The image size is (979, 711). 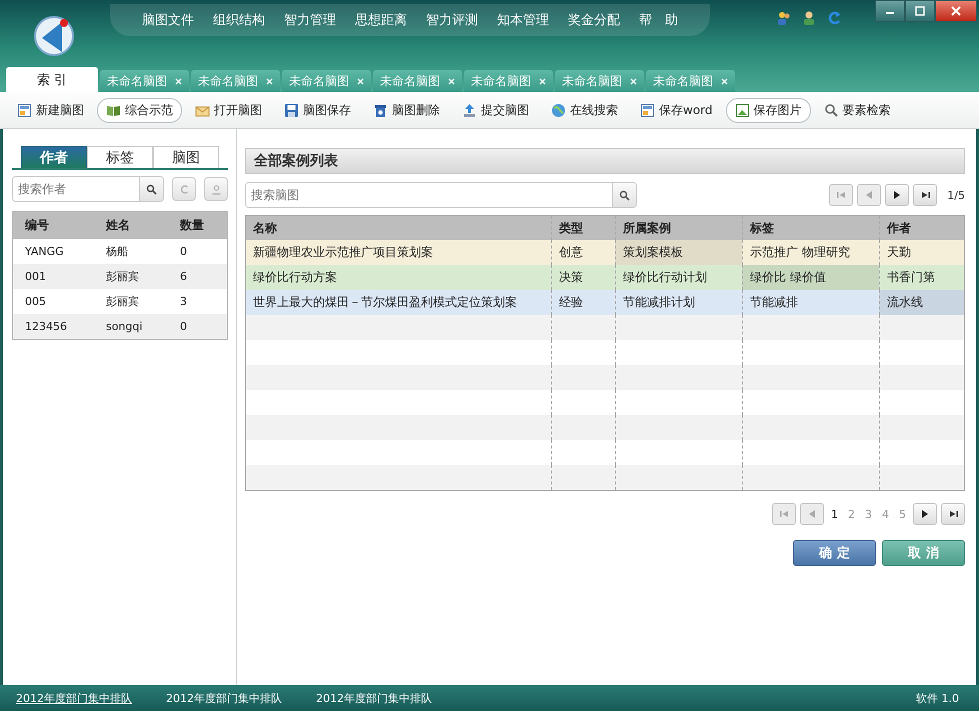 What do you see at coordinates (605, 252) in the screenshot?
I see `table-row: 新疆物理农业示范推广项目策划案 创意 策划案模板 示范推广 物理研究 天勤` at bounding box center [605, 252].